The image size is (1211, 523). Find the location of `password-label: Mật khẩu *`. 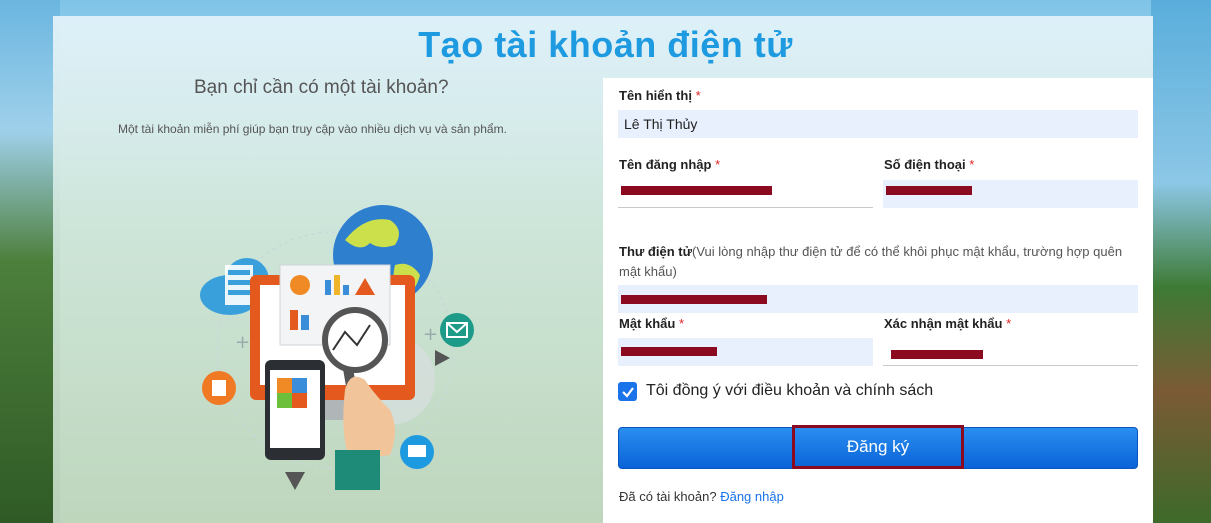

password-label: Mật khẩu * is located at coordinates (652, 323).